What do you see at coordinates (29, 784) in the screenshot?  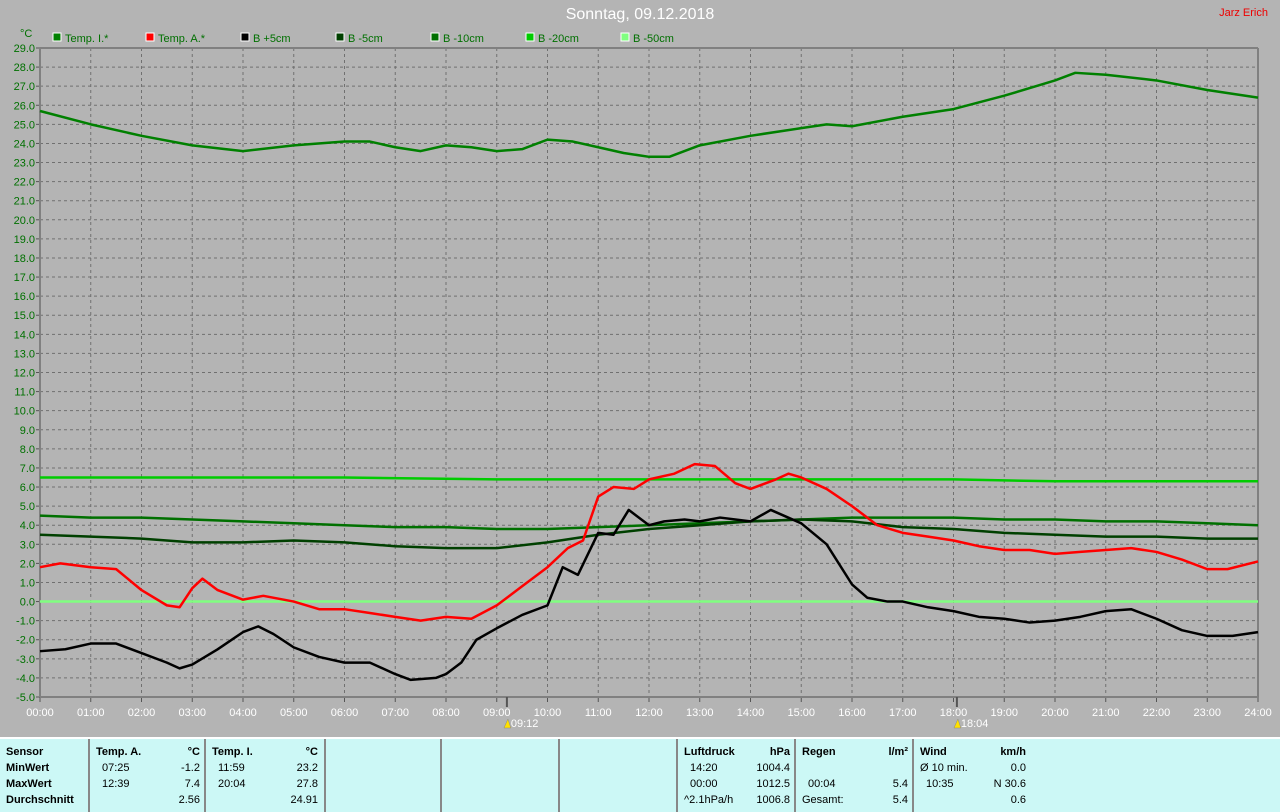 I see `row-label-max: MaxWert` at bounding box center [29, 784].